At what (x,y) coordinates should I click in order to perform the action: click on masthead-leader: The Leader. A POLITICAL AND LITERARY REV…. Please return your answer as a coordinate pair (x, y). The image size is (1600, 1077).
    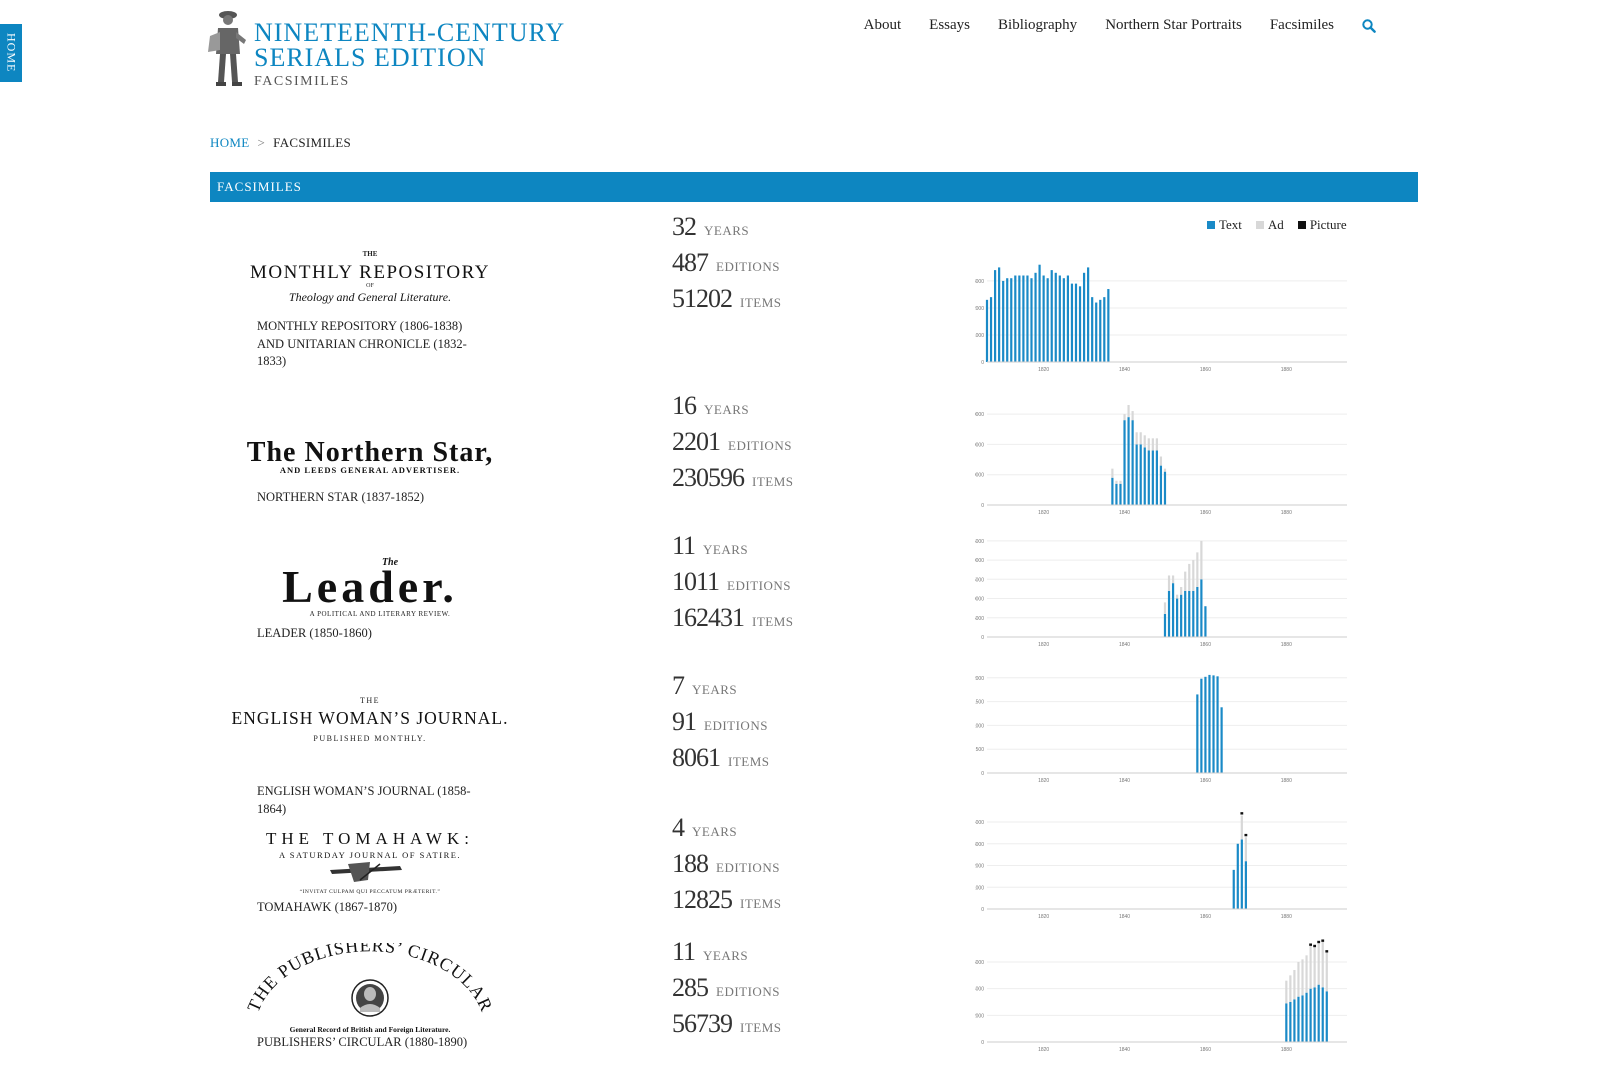
    Looking at the image, I should click on (370, 587).